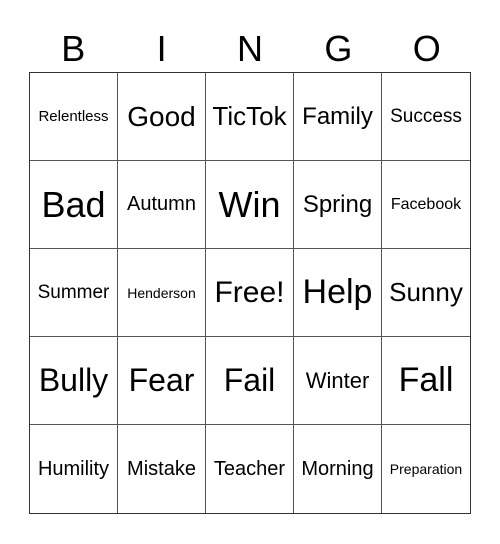 The image size is (500, 544). I want to click on header-letter-b: B, so click(73, 48).